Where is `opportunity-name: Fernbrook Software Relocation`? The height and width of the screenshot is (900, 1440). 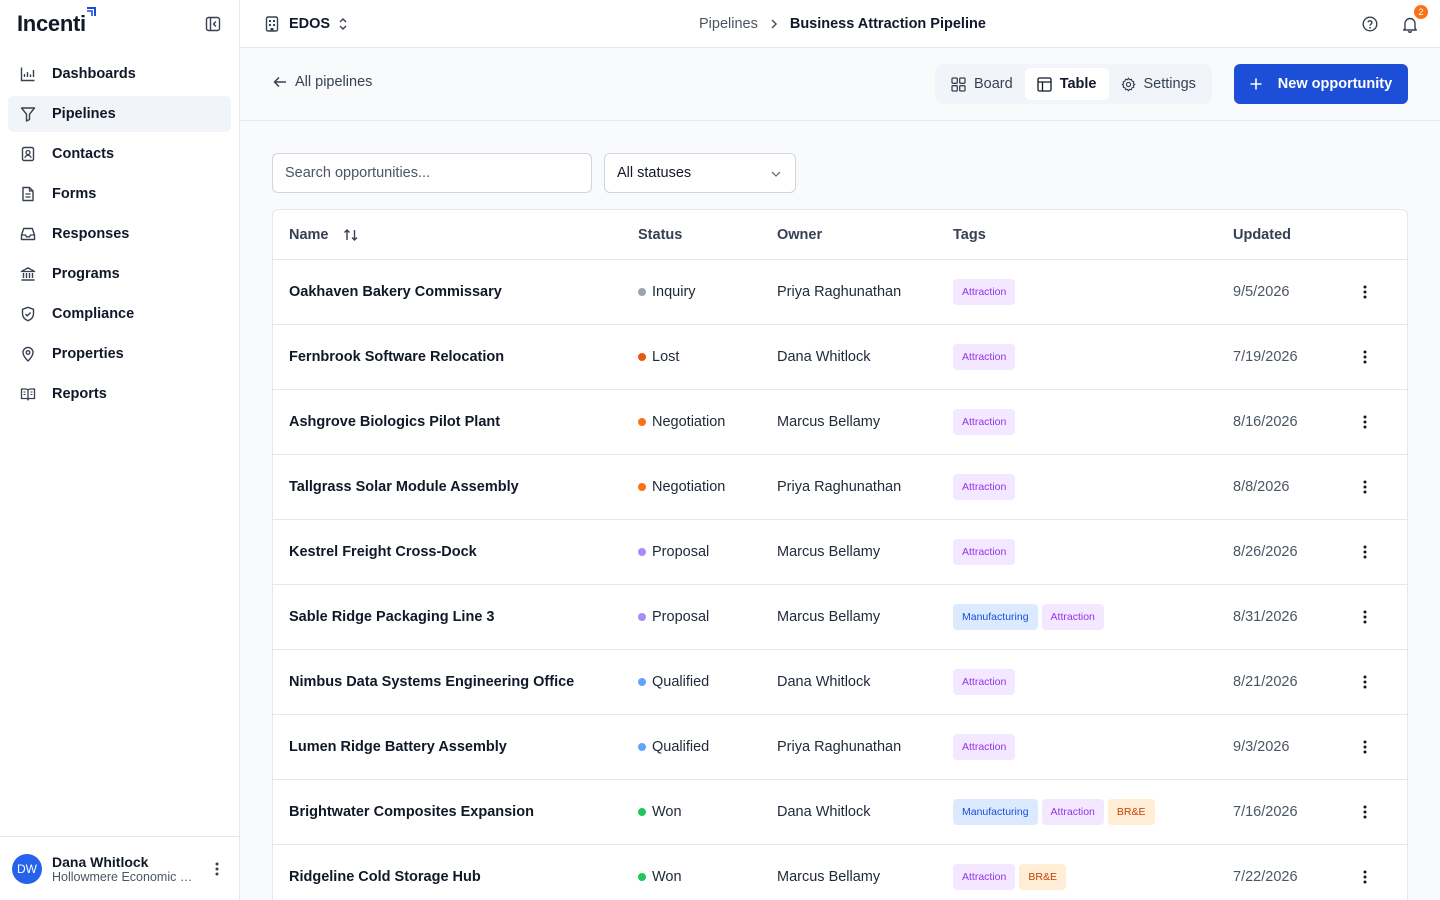 opportunity-name: Fernbrook Software Relocation is located at coordinates (396, 357).